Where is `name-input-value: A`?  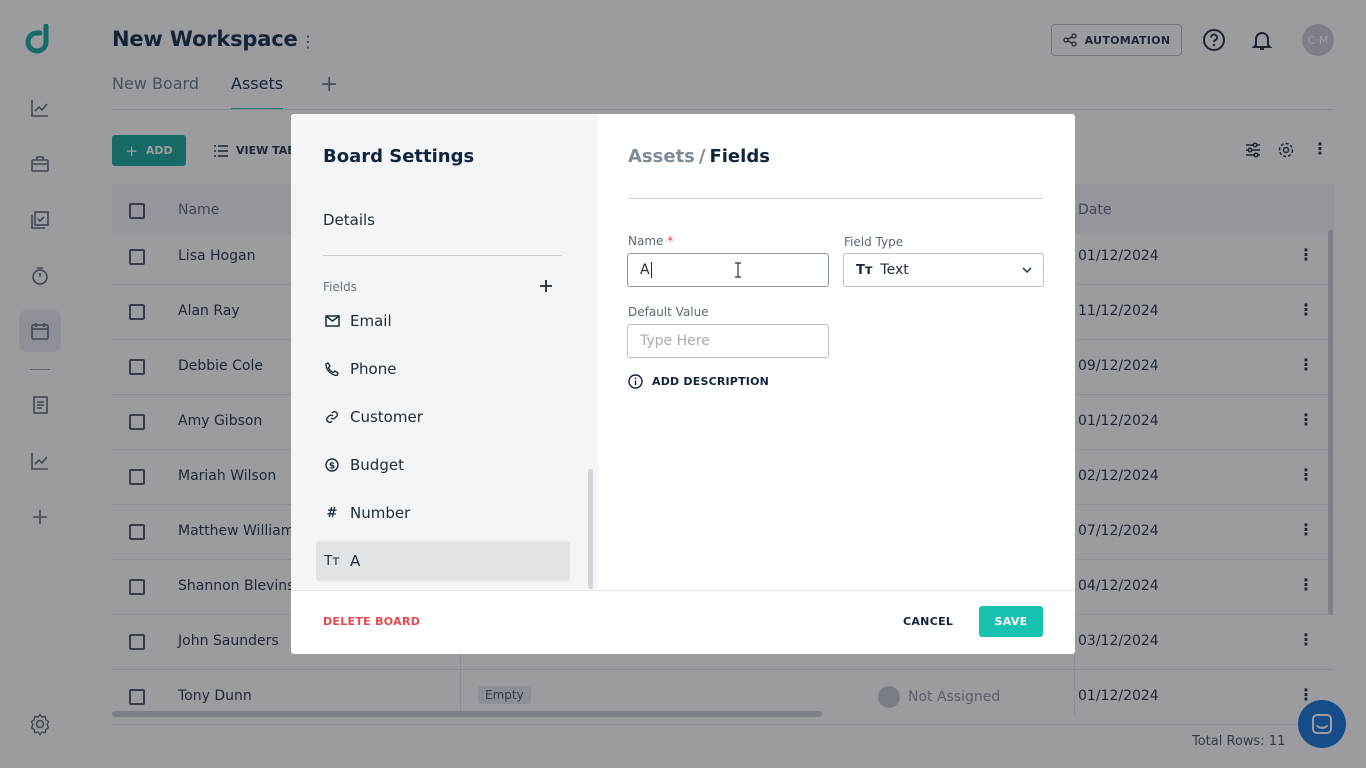
name-input-value: A is located at coordinates (645, 270).